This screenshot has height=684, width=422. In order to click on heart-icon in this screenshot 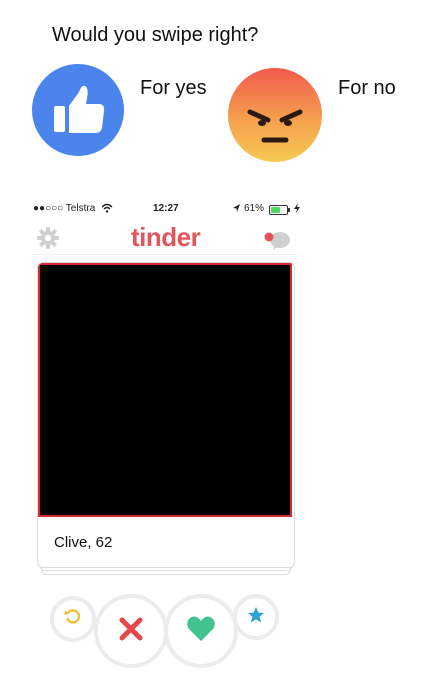, I will do `click(201, 631)`.